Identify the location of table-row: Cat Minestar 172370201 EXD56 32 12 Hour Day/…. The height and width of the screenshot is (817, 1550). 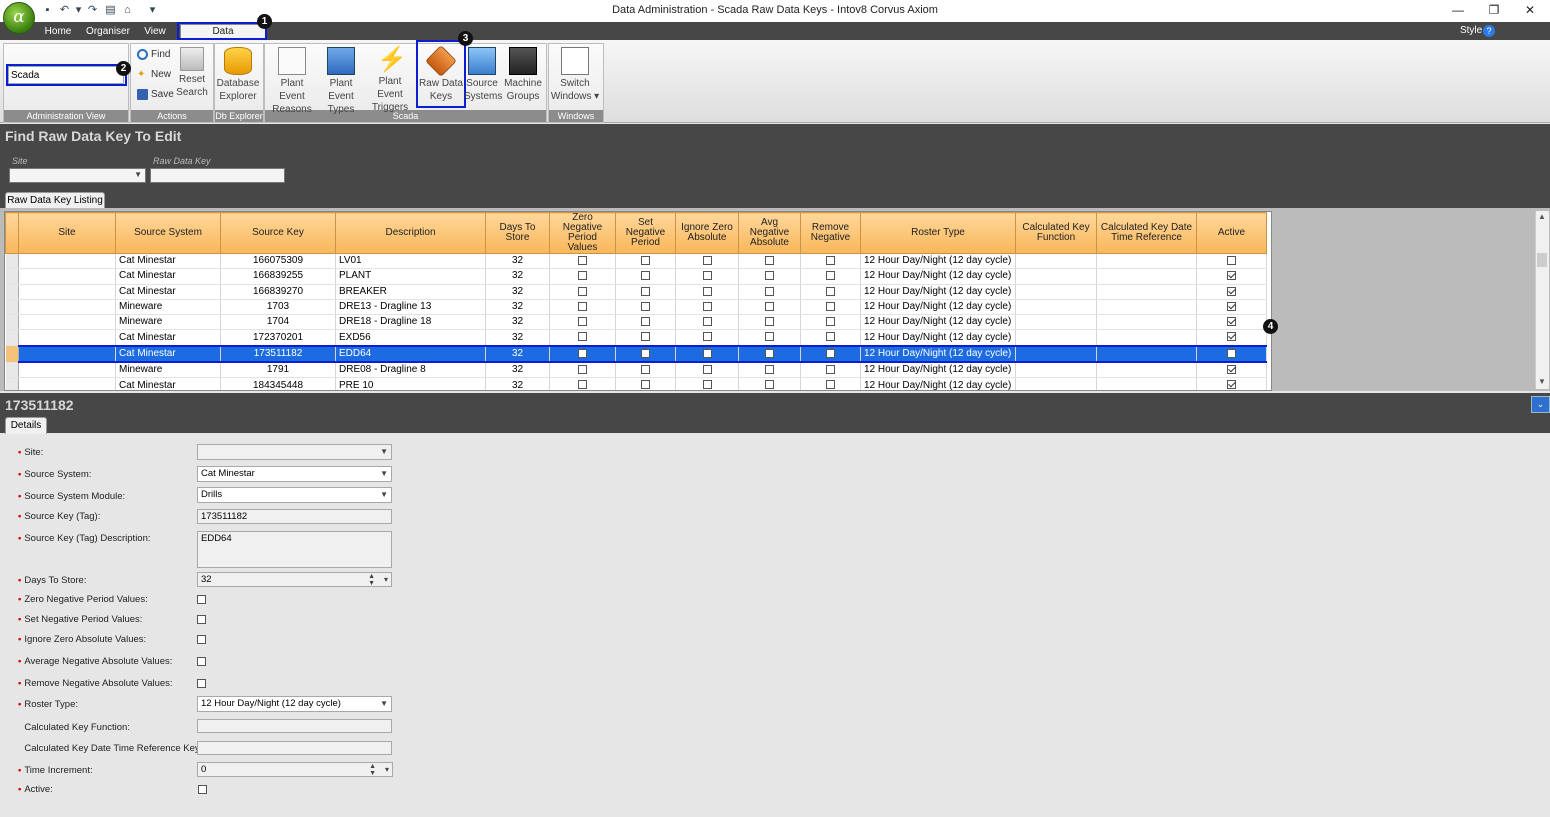
(636, 338).